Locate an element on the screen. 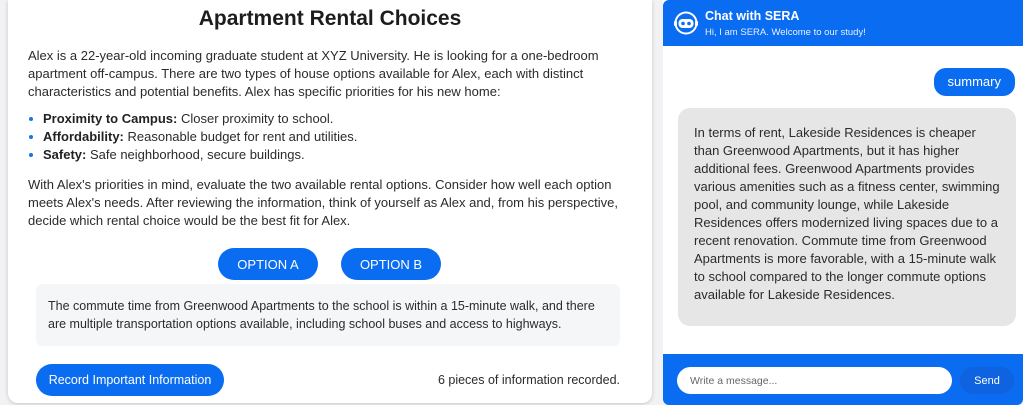 This screenshot has width=1023, height=405. page-title: Apartment Rental Choices is located at coordinates (330, 18).